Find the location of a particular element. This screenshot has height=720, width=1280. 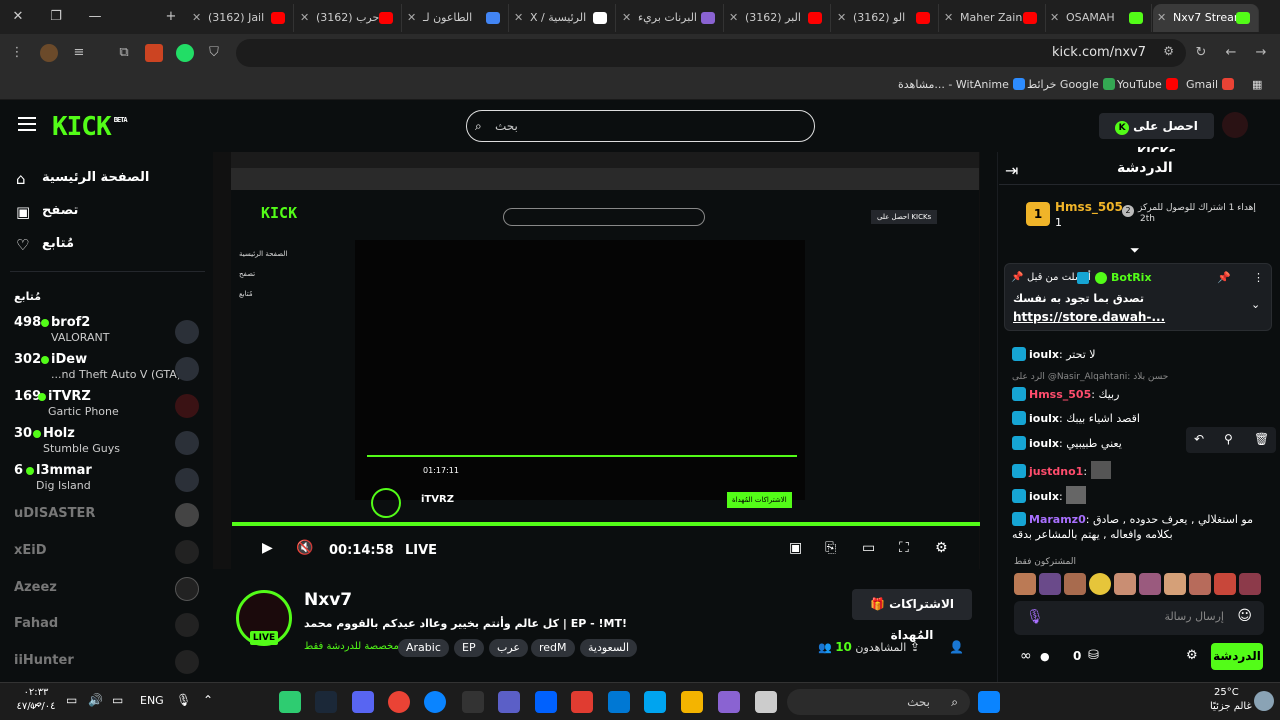

weather-temp: 25°C is located at coordinates (1226, 692).